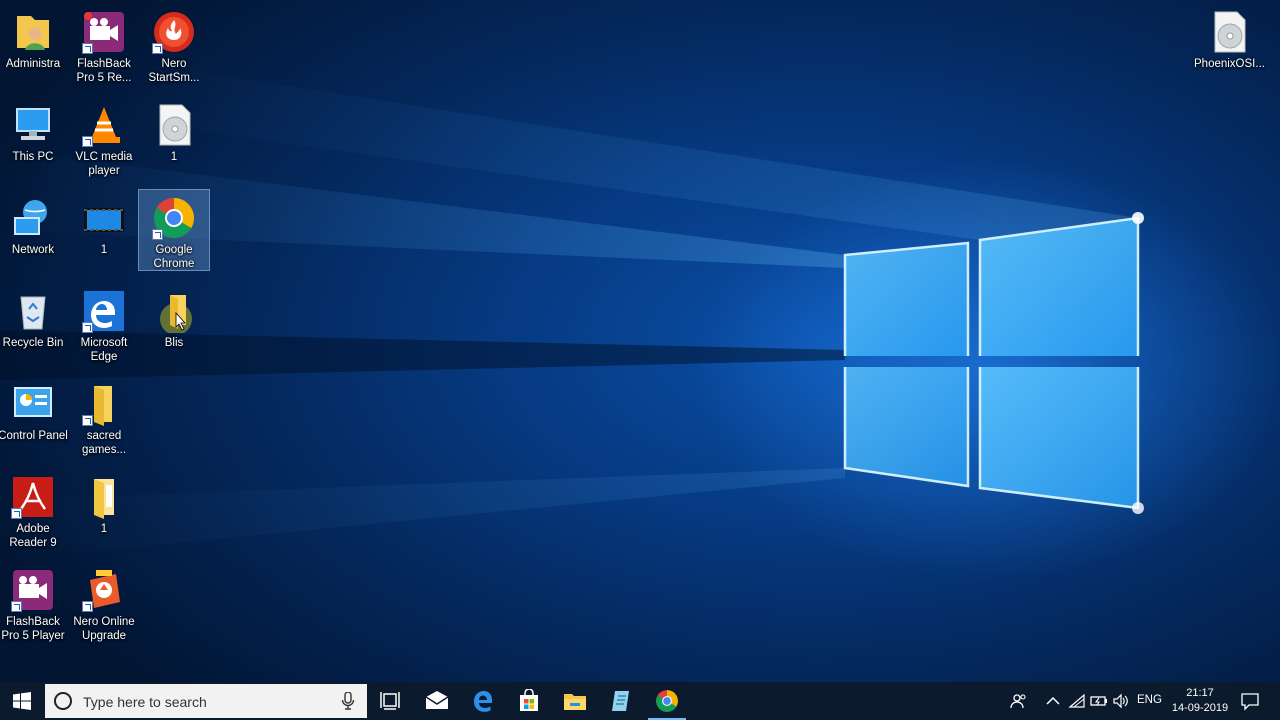 The image size is (1280, 720). I want to click on desktop-icon-this-pc: This PC, so click(34, 130).